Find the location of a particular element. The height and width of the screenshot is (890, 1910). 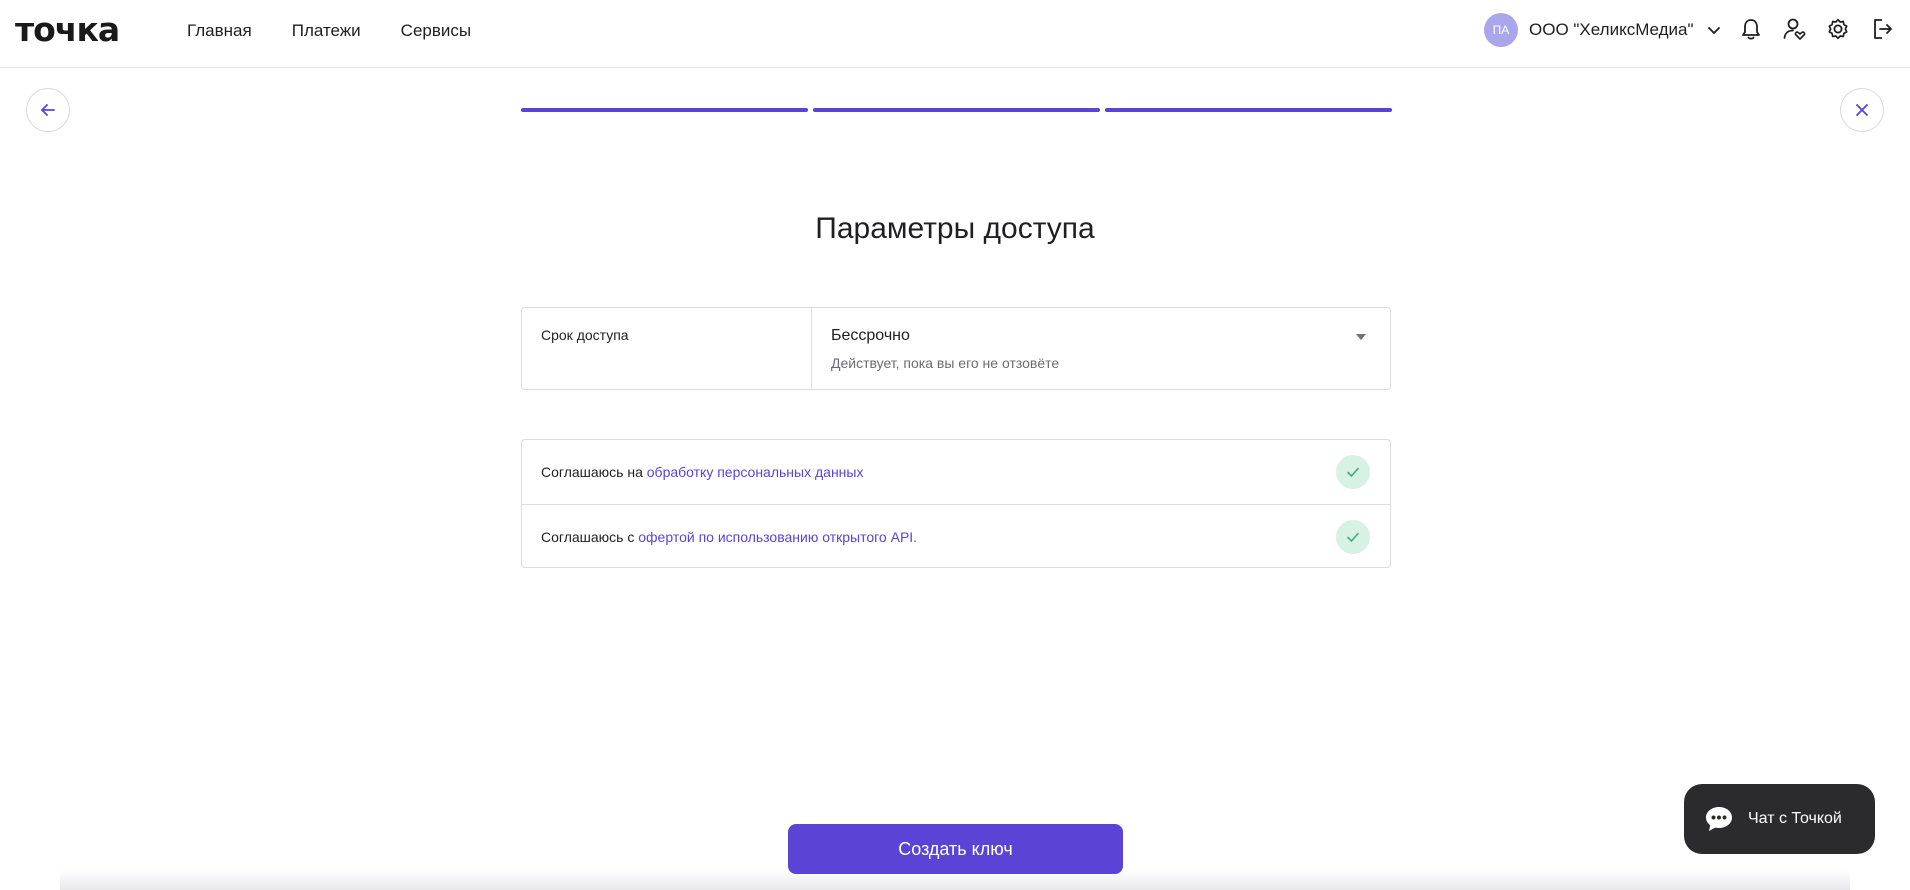

create-key-button: Создать ключ is located at coordinates (955, 849).